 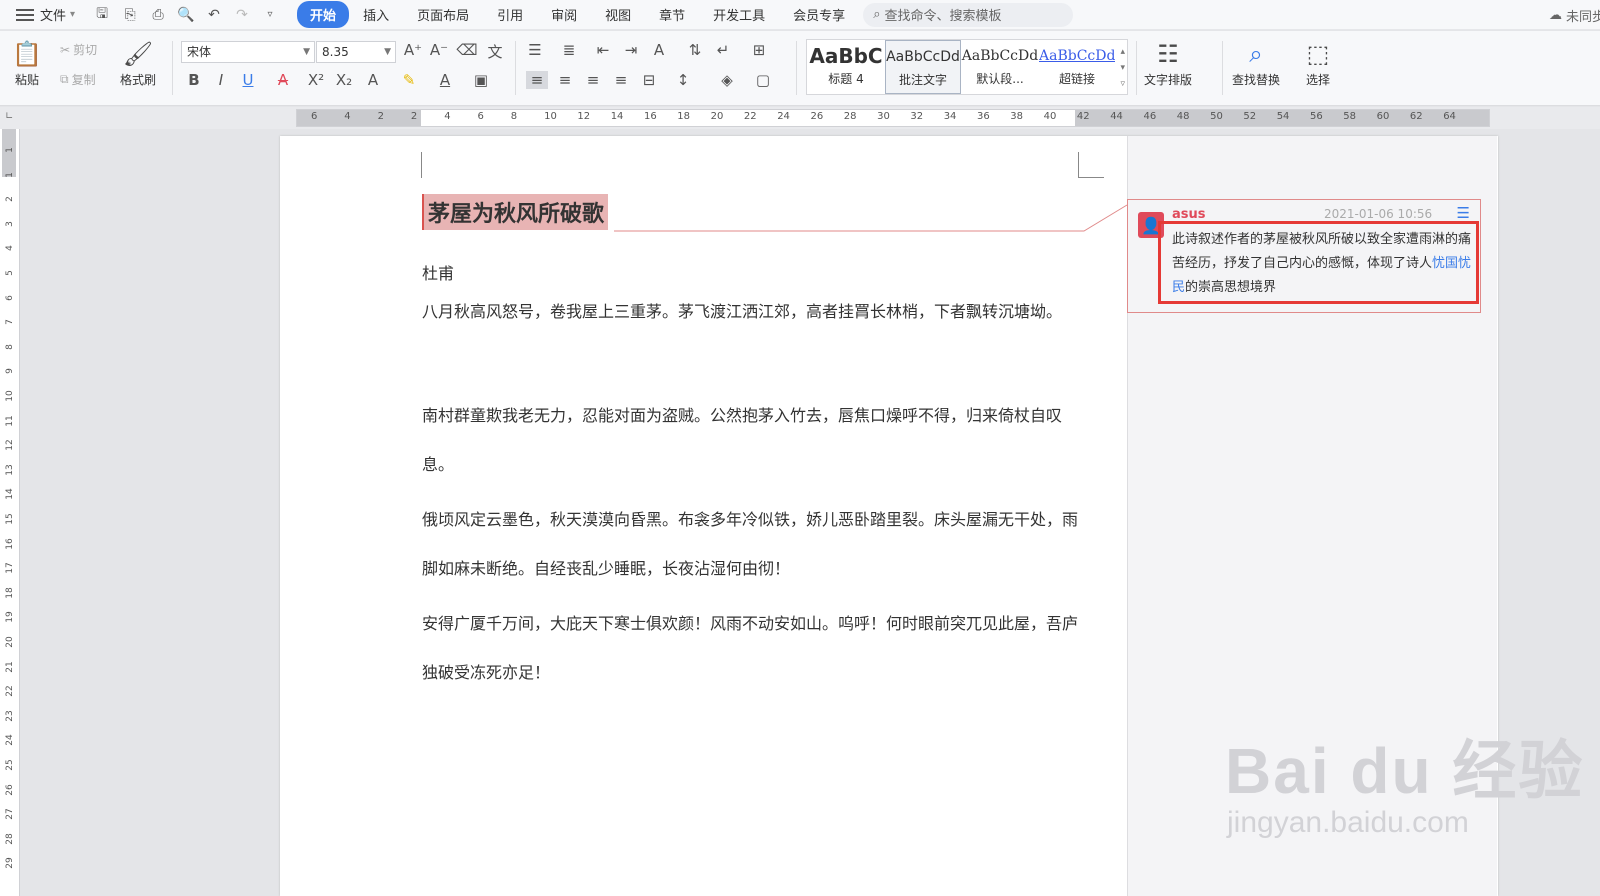 I want to click on tab-developer: 开发工具, so click(x=739, y=14).